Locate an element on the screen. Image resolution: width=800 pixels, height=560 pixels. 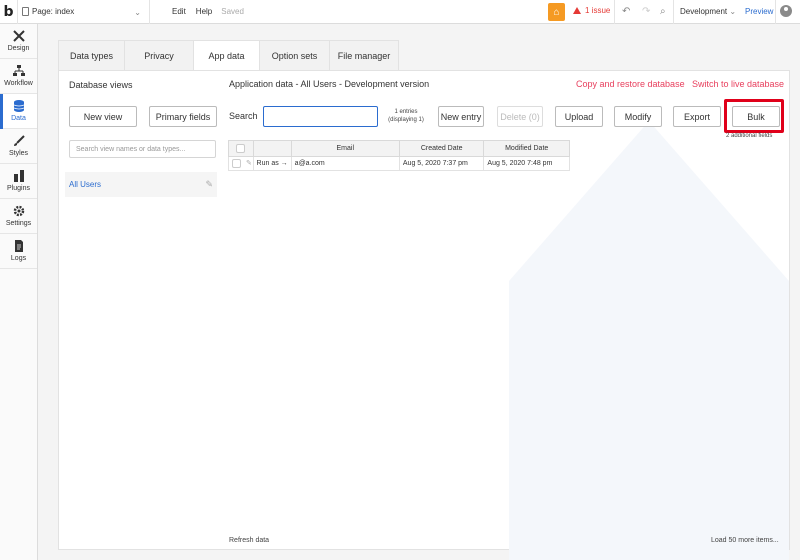
sidebar-item-styles: Styles is located at coordinates (18, 146).